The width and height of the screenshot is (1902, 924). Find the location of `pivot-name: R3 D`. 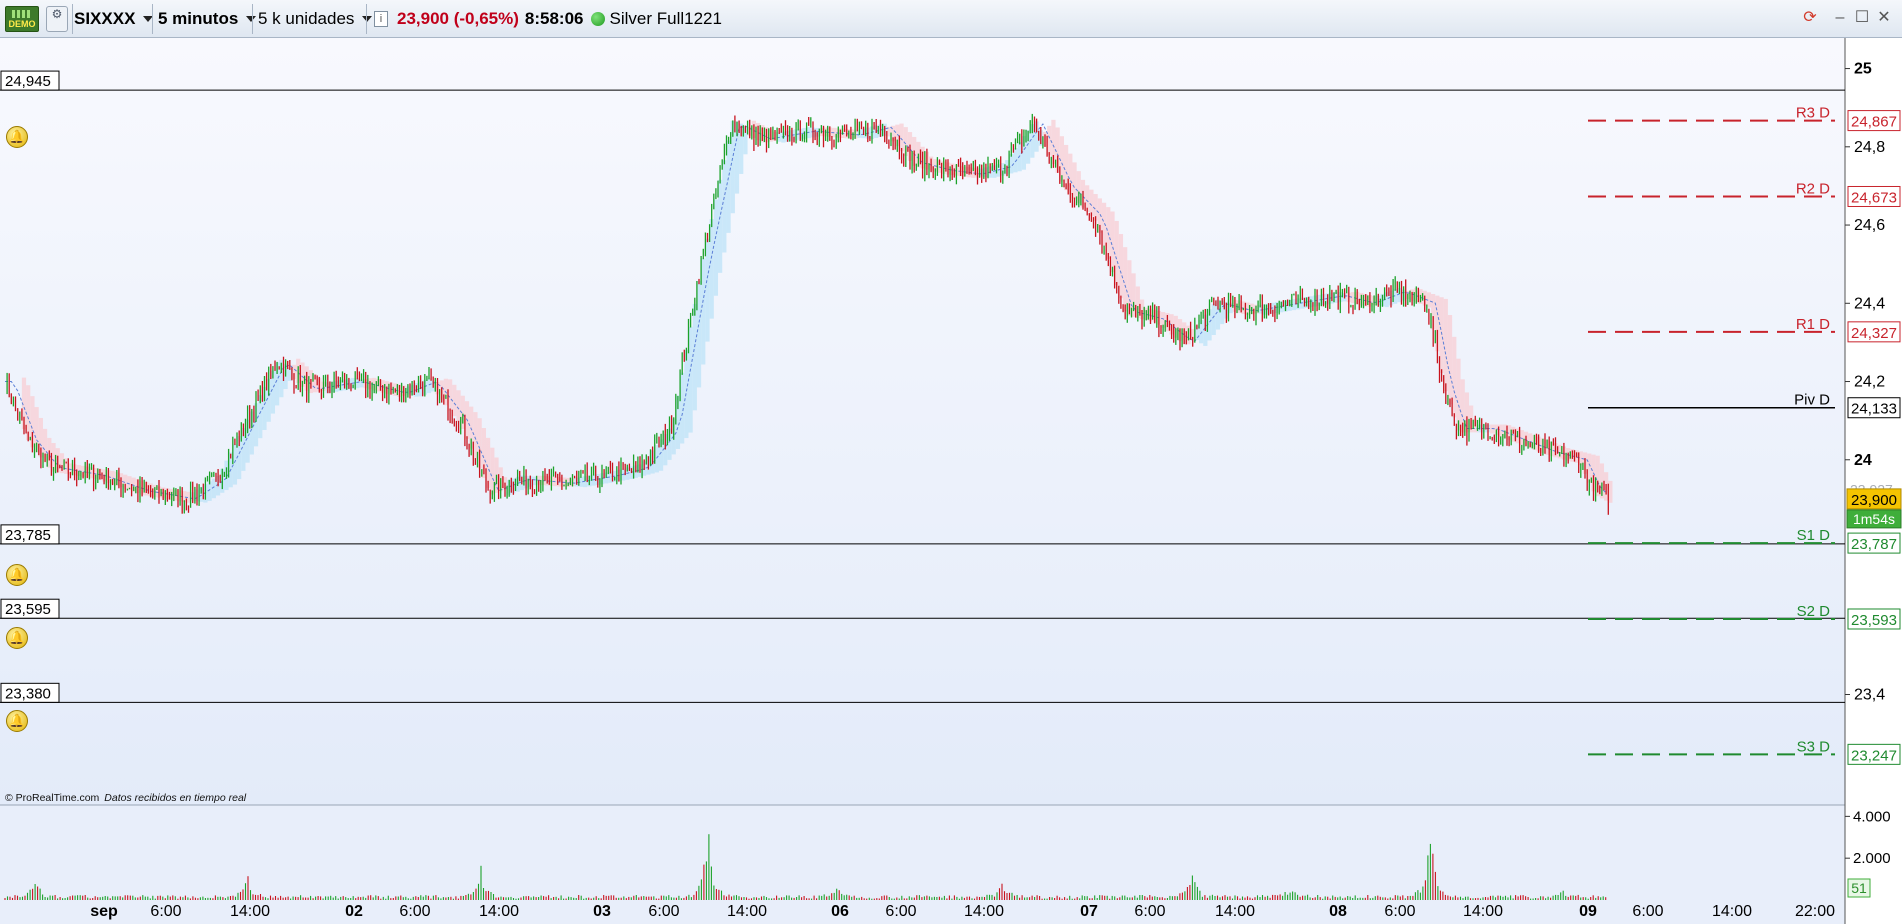

pivot-name: R3 D is located at coordinates (1813, 113).